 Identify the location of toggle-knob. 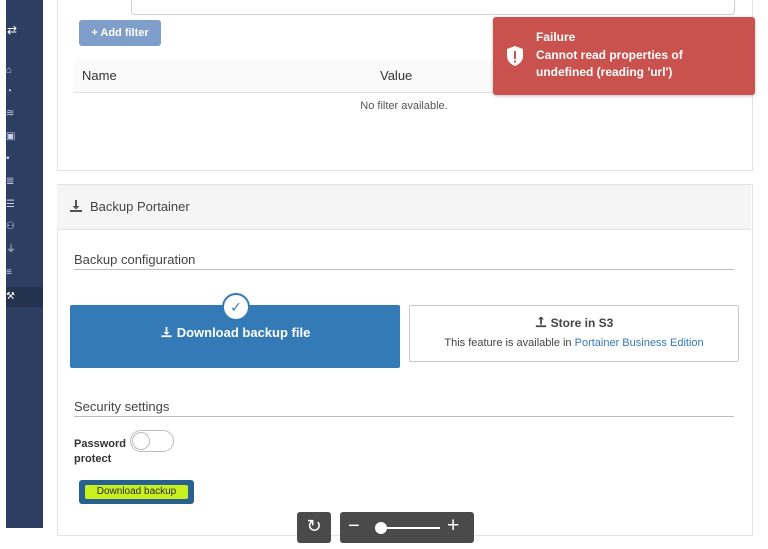
(141, 441).